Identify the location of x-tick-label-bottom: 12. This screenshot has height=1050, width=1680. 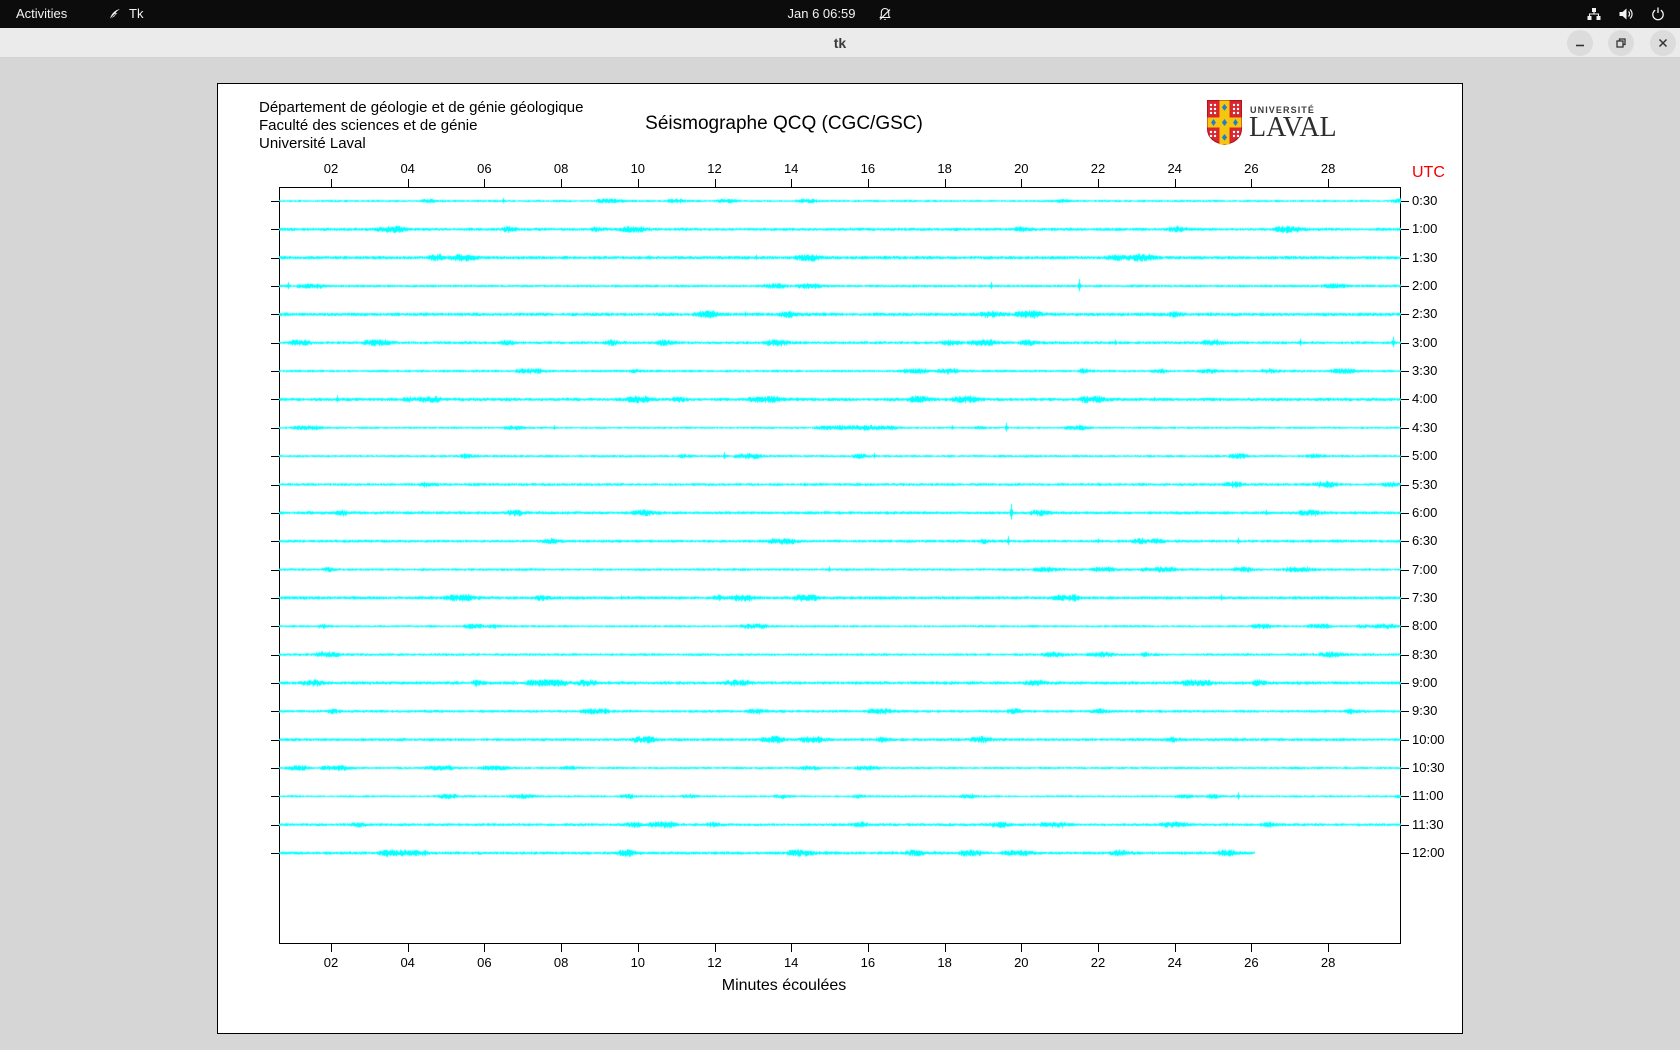
(714, 962).